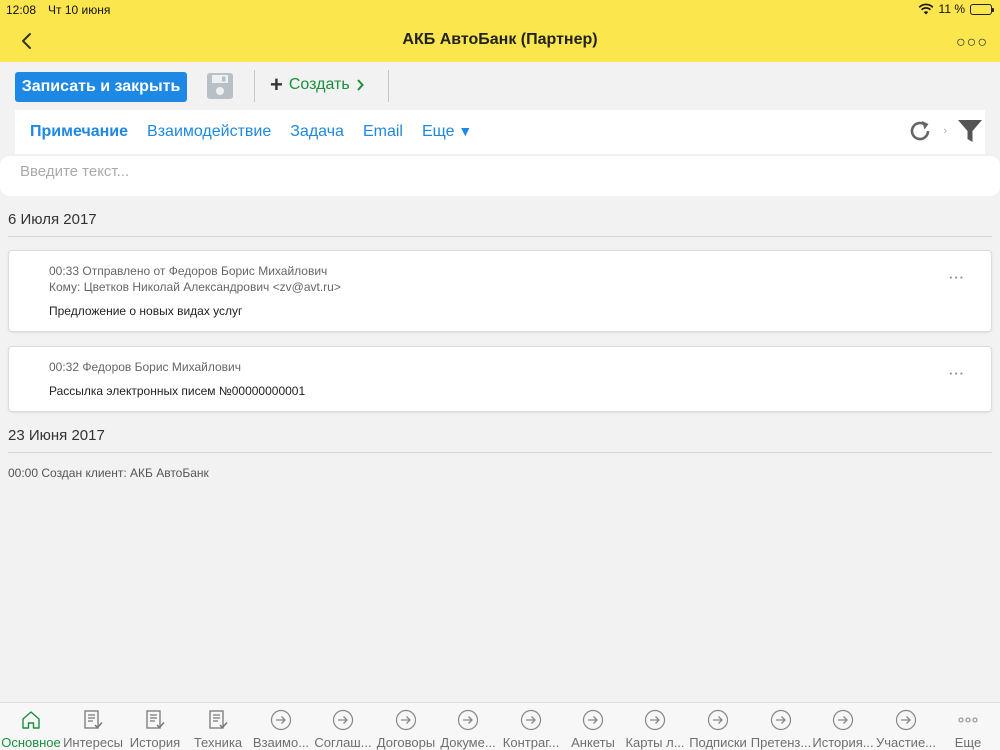 This screenshot has width=1000, height=750. What do you see at coordinates (155, 742) in the screenshot?
I see `bottom-tab-label: История` at bounding box center [155, 742].